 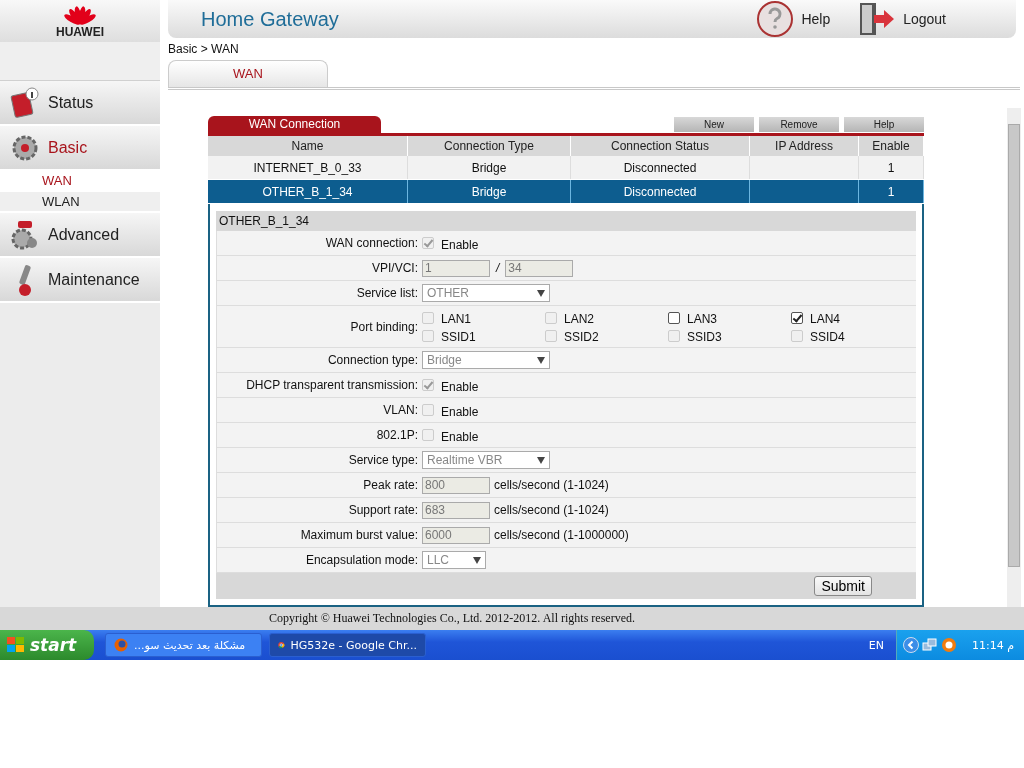 What do you see at coordinates (359, 535) in the screenshot?
I see `field-label: Maximum burst value:` at bounding box center [359, 535].